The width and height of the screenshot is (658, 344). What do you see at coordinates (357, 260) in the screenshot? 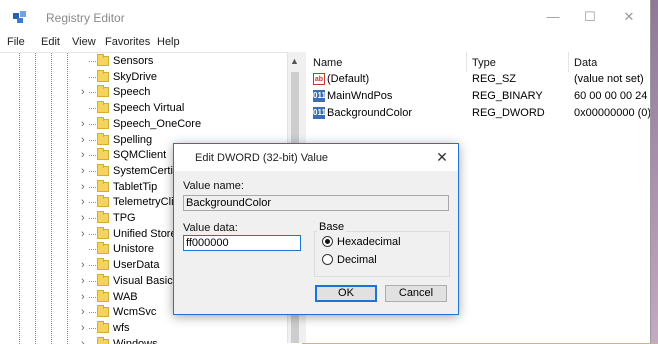
I see `decimal-label: Decimal` at bounding box center [357, 260].